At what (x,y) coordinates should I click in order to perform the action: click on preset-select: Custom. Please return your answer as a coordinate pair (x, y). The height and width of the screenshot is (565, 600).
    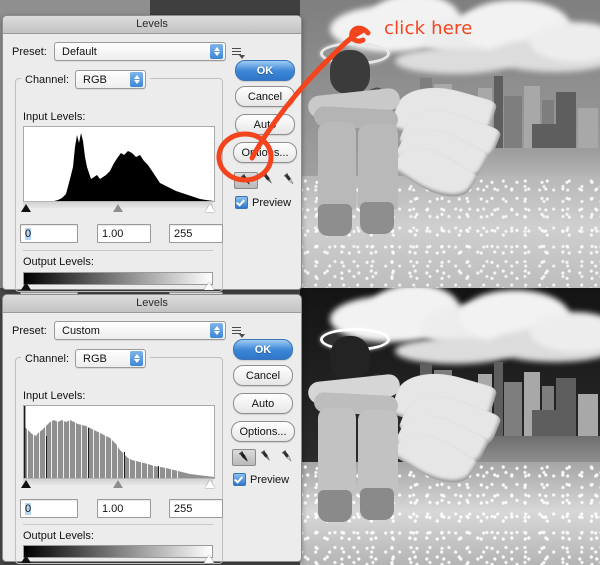
    Looking at the image, I should click on (140, 330).